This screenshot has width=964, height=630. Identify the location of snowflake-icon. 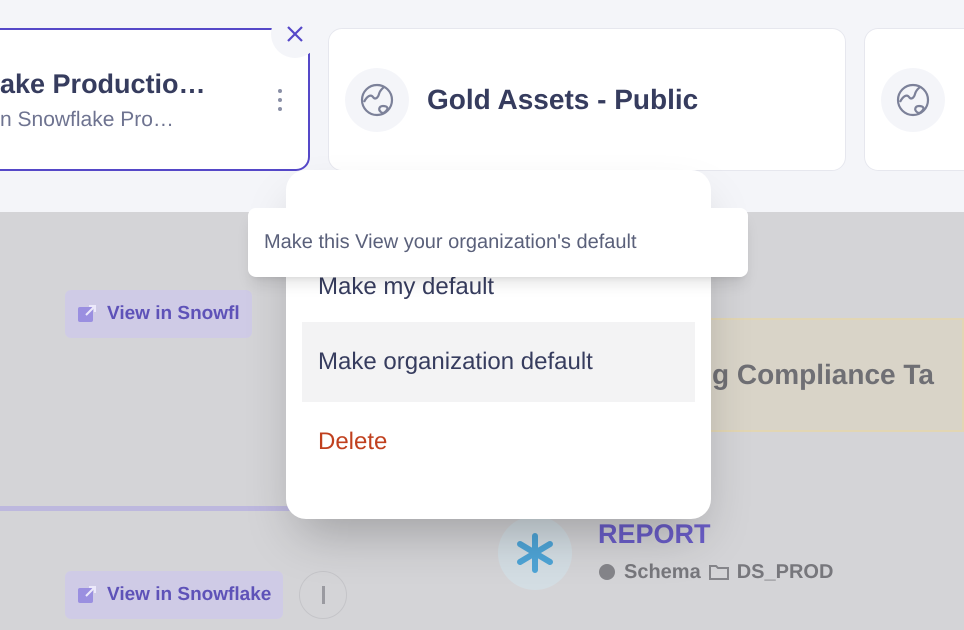
(535, 553).